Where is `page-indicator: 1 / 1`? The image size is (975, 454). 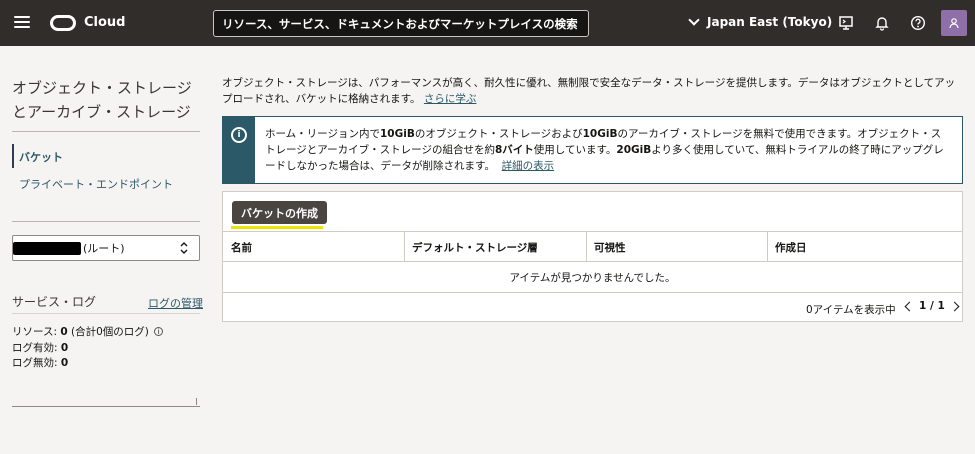 page-indicator: 1 / 1 is located at coordinates (932, 306).